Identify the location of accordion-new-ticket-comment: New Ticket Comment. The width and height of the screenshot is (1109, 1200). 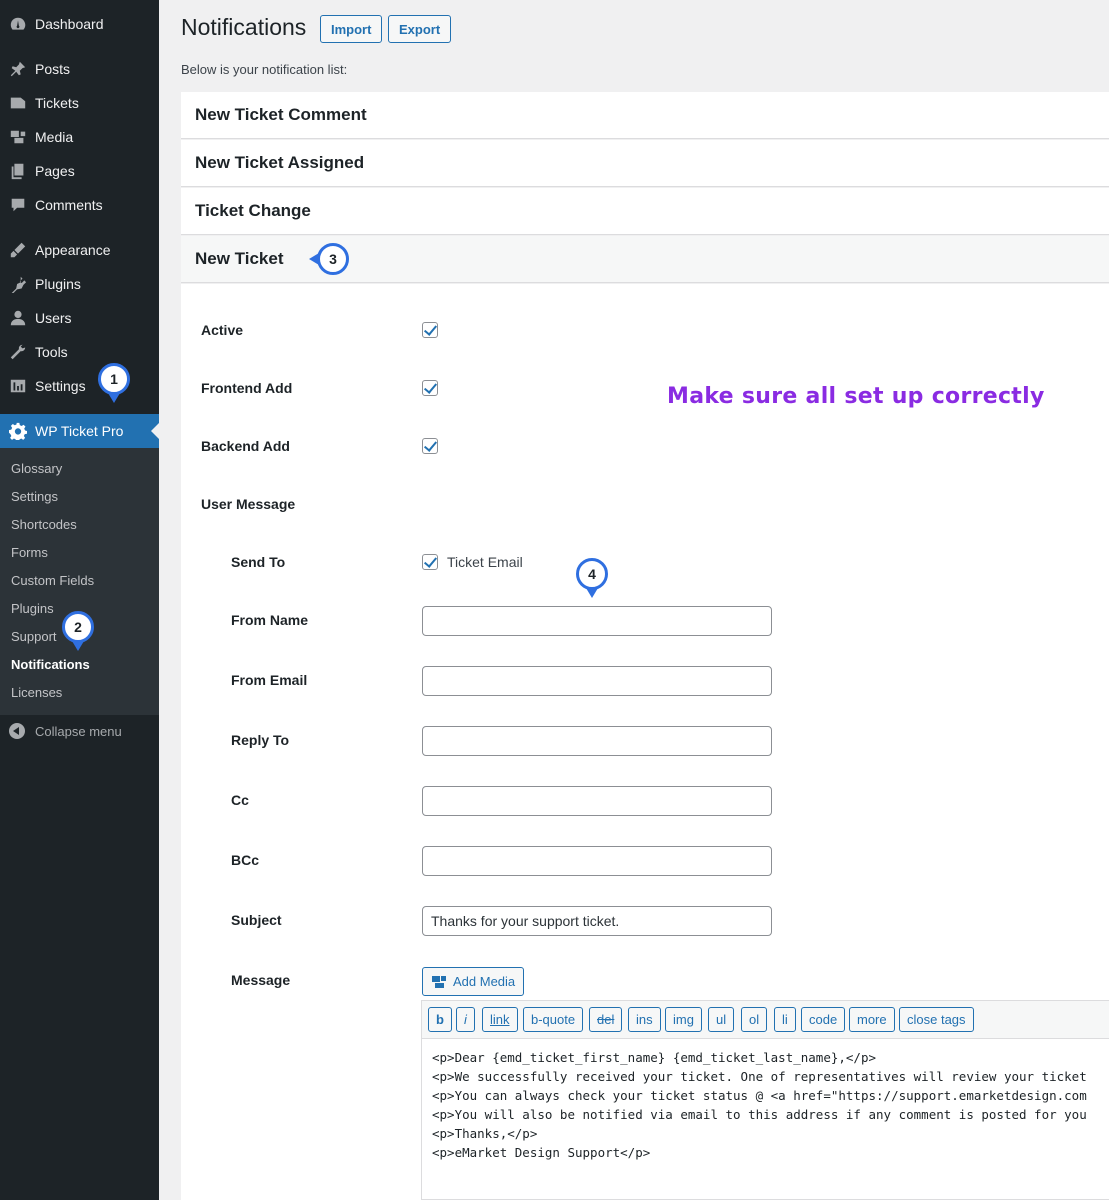
(645, 115).